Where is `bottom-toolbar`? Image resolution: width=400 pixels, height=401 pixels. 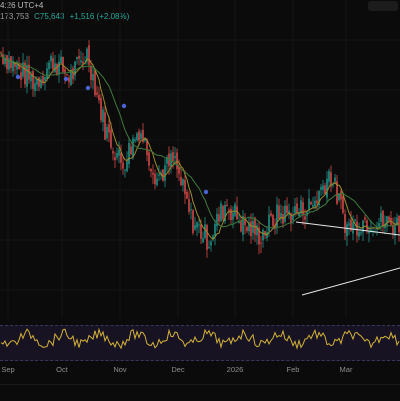 bottom-toolbar is located at coordinates (200, 392).